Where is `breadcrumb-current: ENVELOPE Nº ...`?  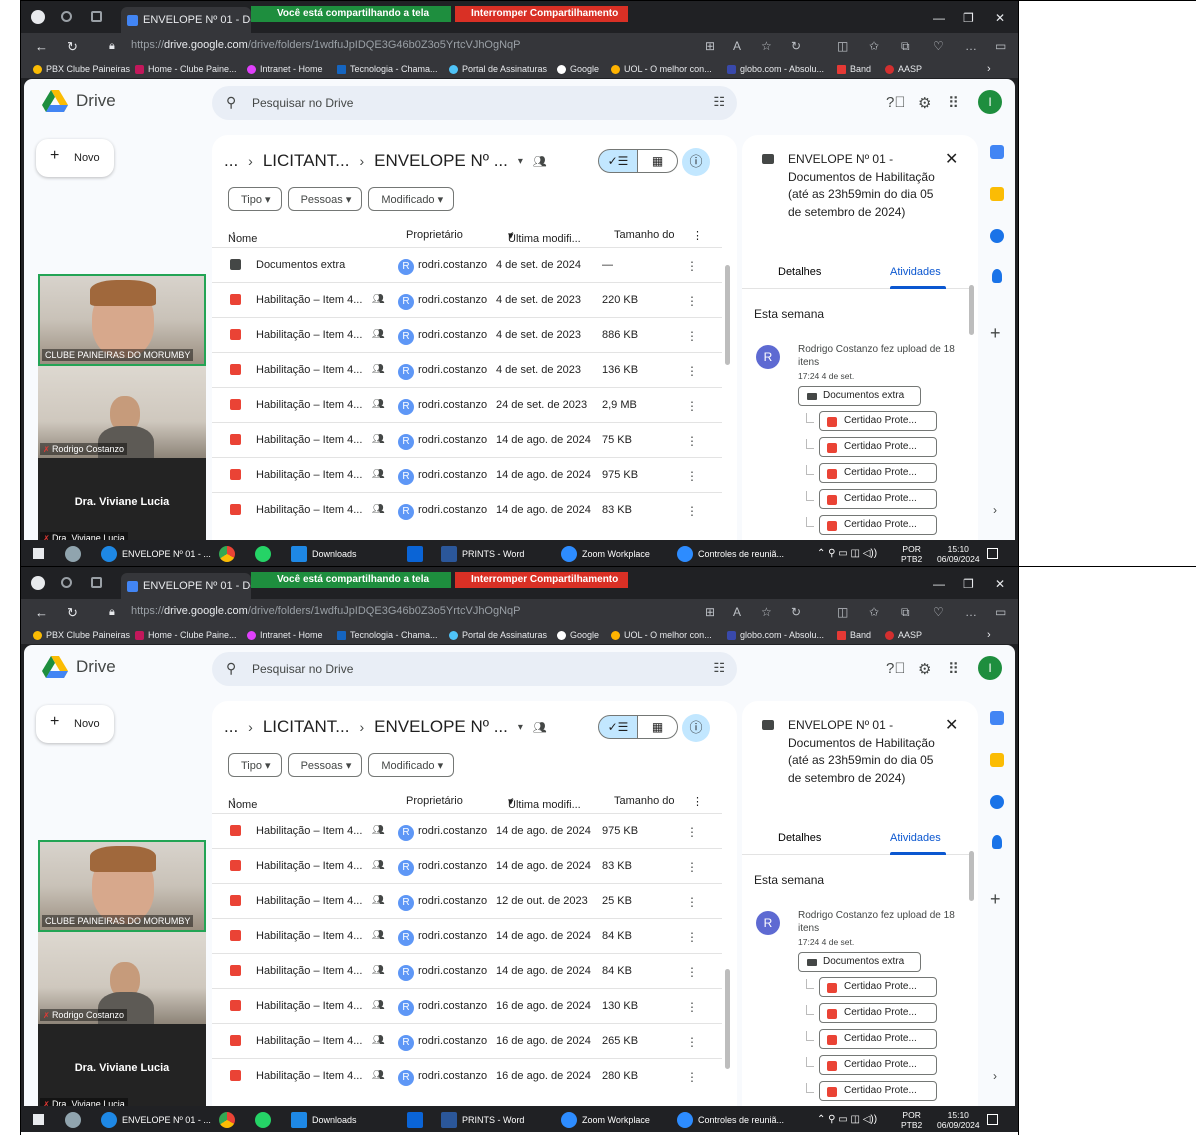
breadcrumb-current: ENVELOPE Nº ... is located at coordinates (441, 727).